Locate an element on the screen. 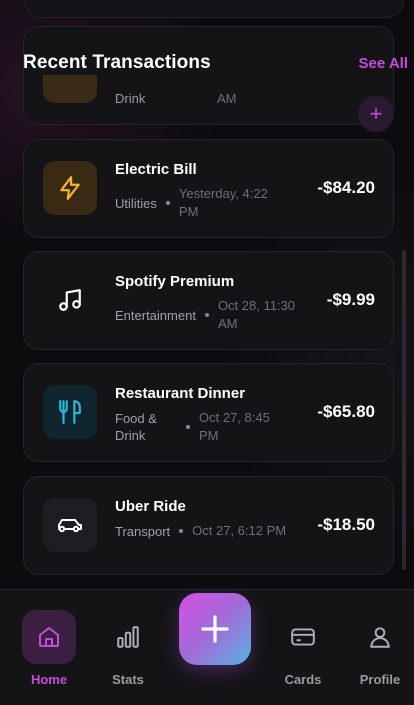 The image size is (414, 705). transaction-category: Entertainment is located at coordinates (155, 315).